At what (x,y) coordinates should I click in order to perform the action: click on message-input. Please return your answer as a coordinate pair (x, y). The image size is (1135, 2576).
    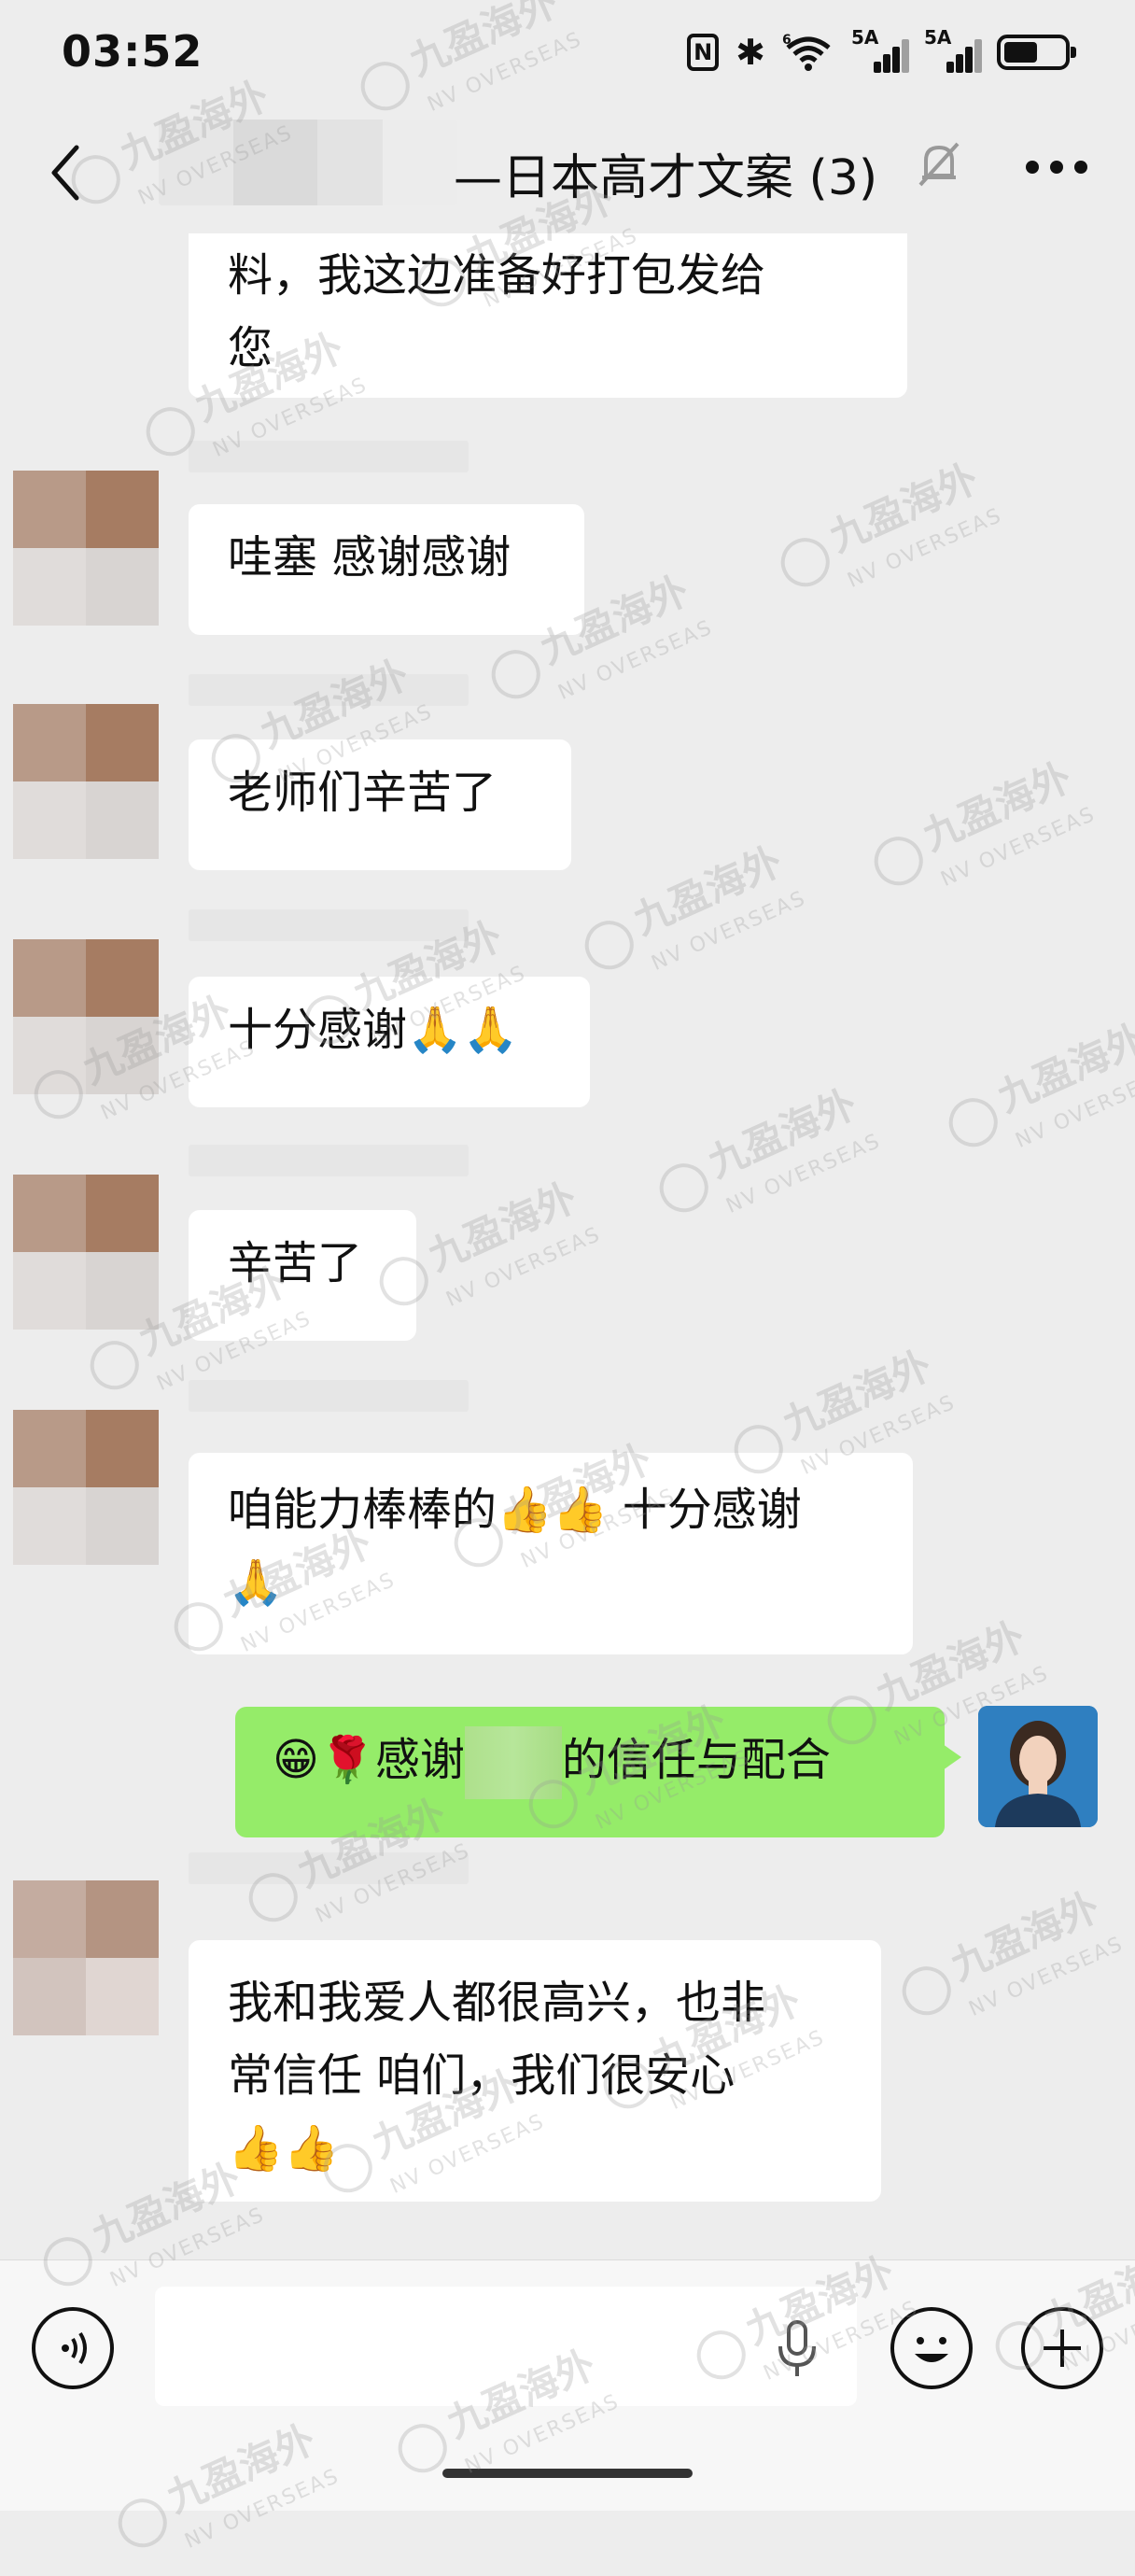
    Looking at the image, I should click on (506, 2347).